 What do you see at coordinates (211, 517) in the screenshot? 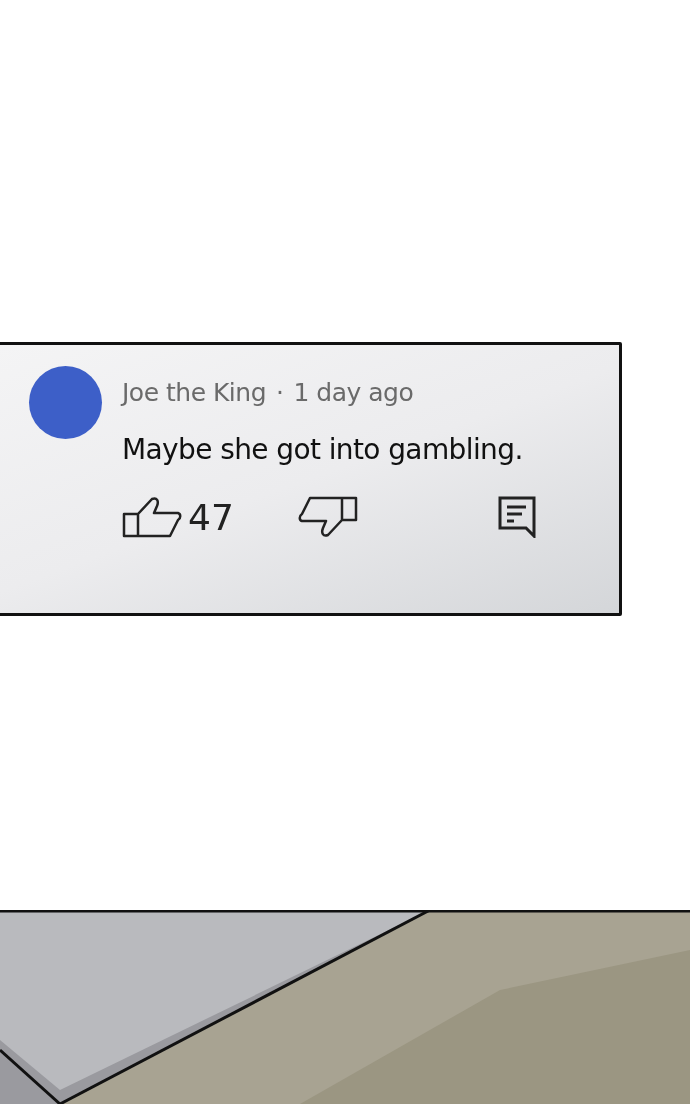
I see `like-count: 47` at bounding box center [211, 517].